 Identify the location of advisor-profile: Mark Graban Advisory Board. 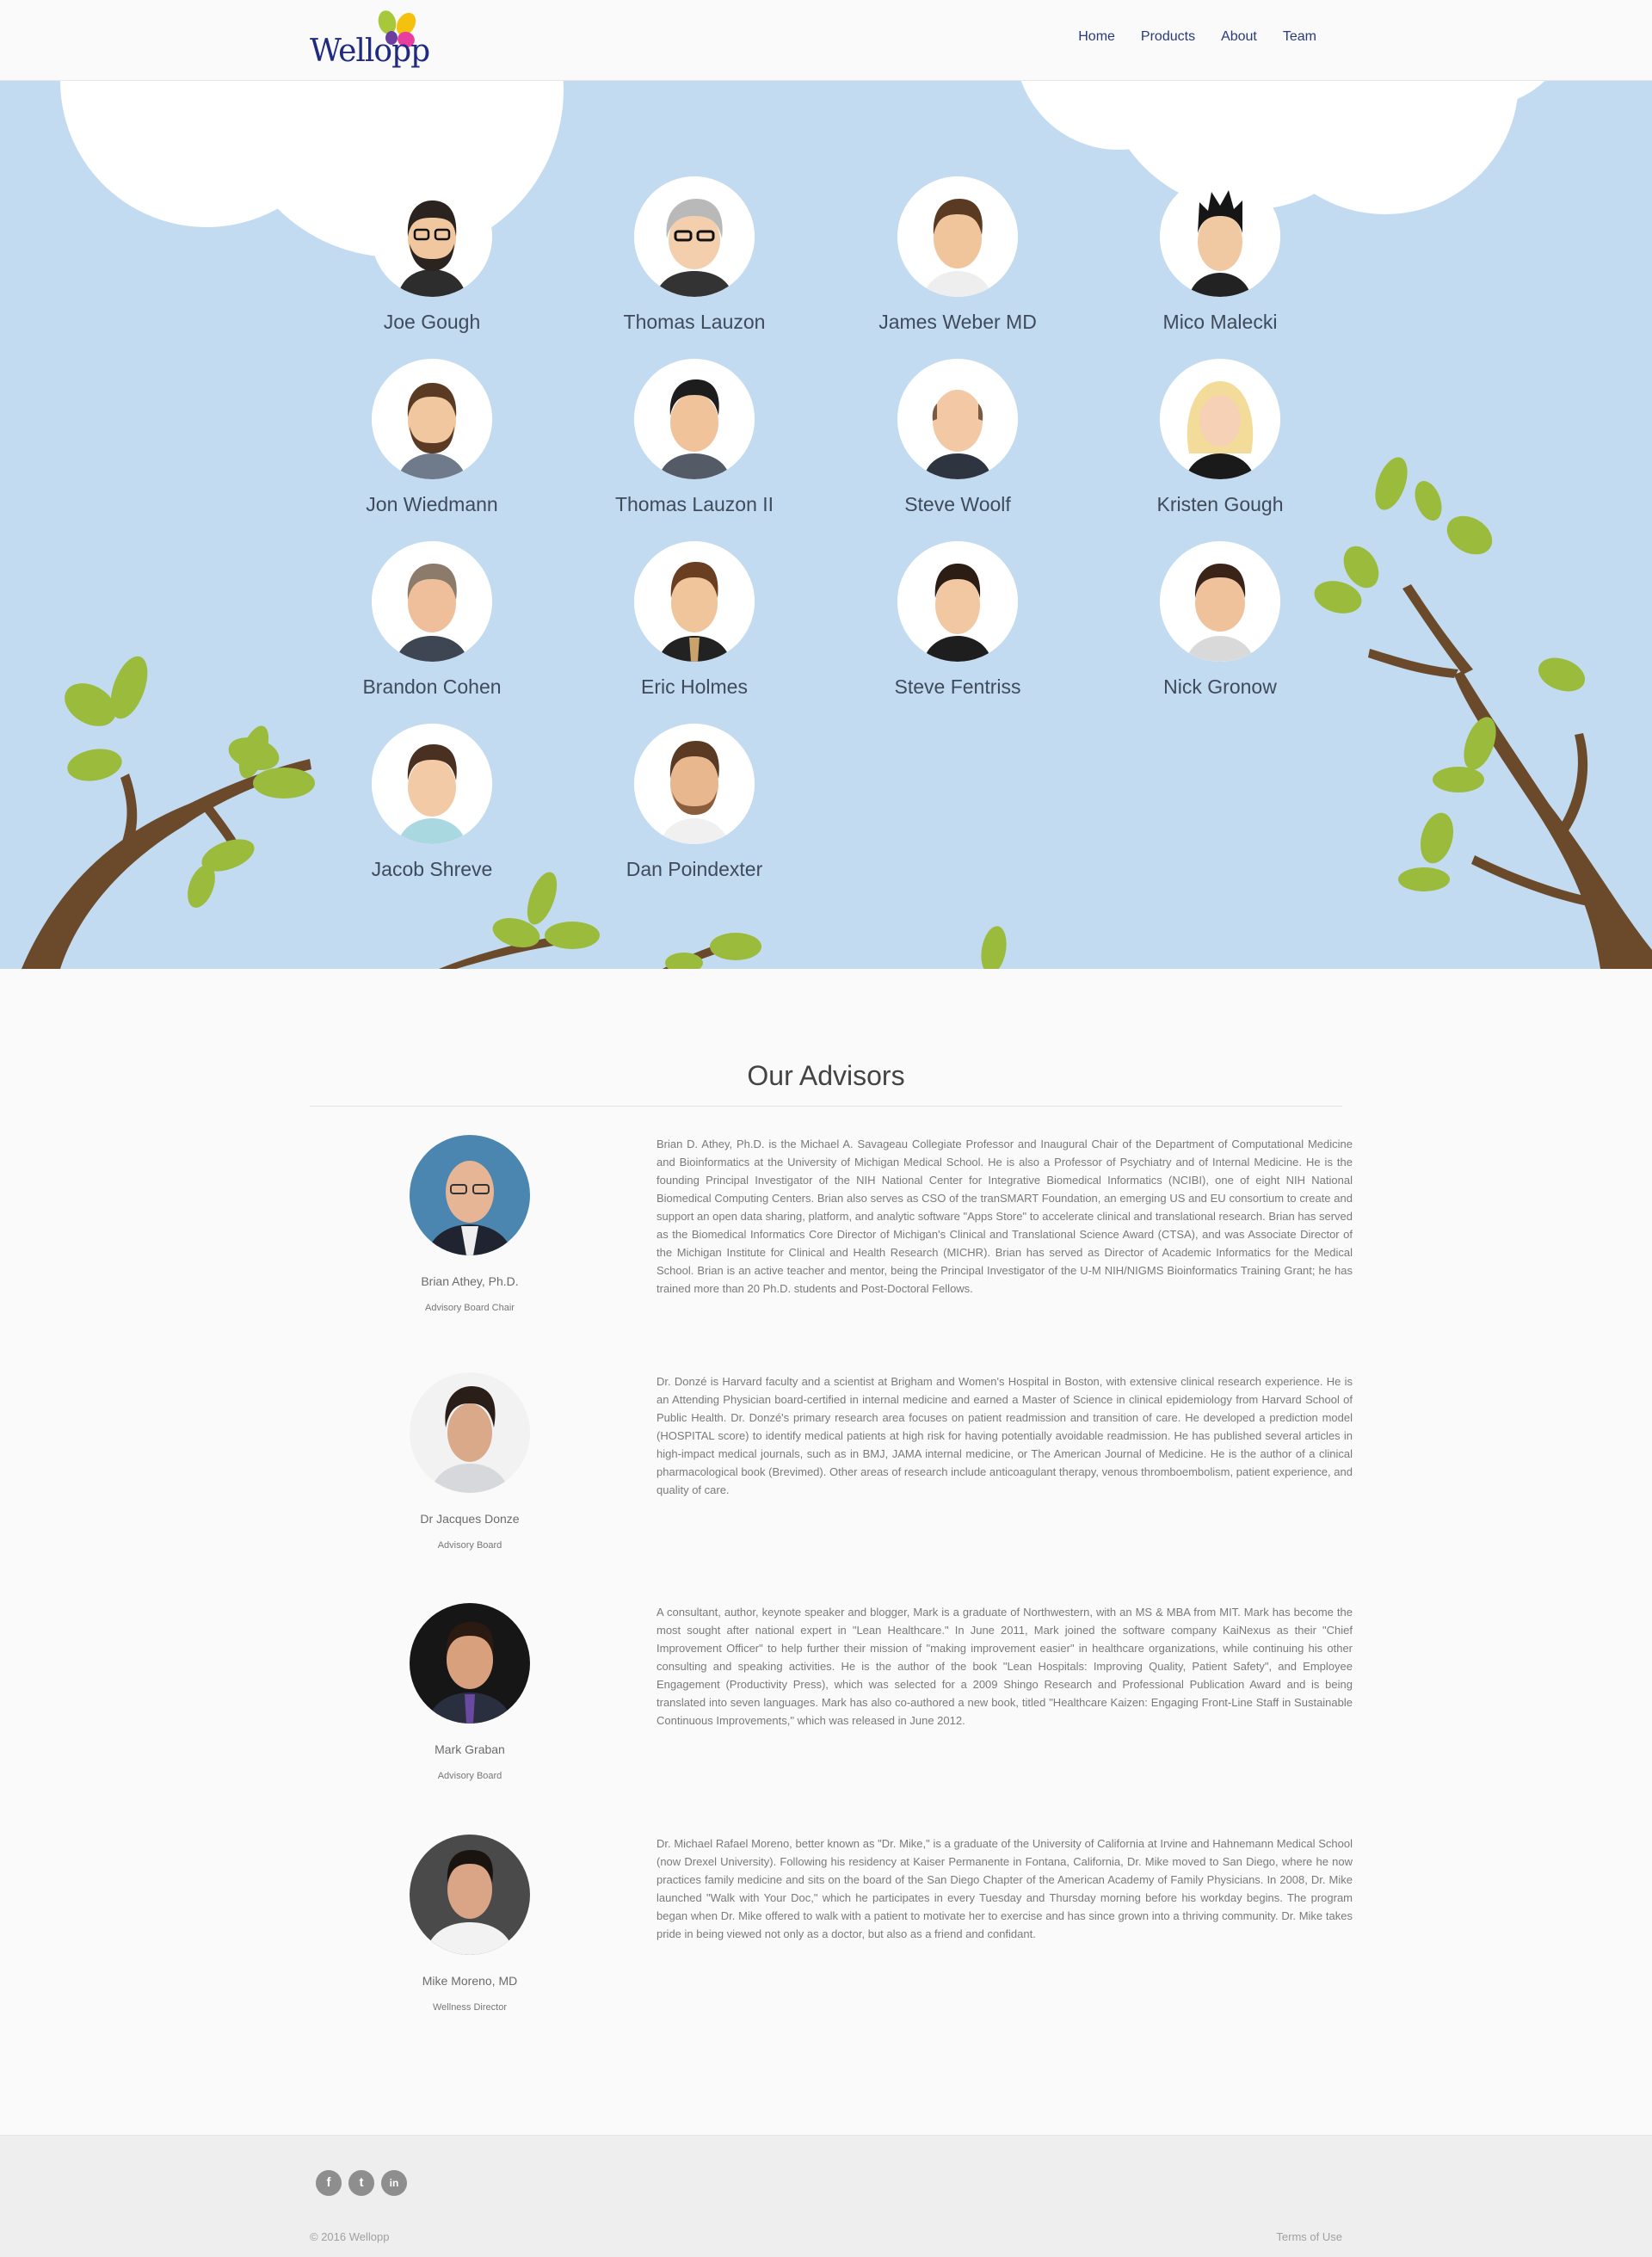
(470, 1692).